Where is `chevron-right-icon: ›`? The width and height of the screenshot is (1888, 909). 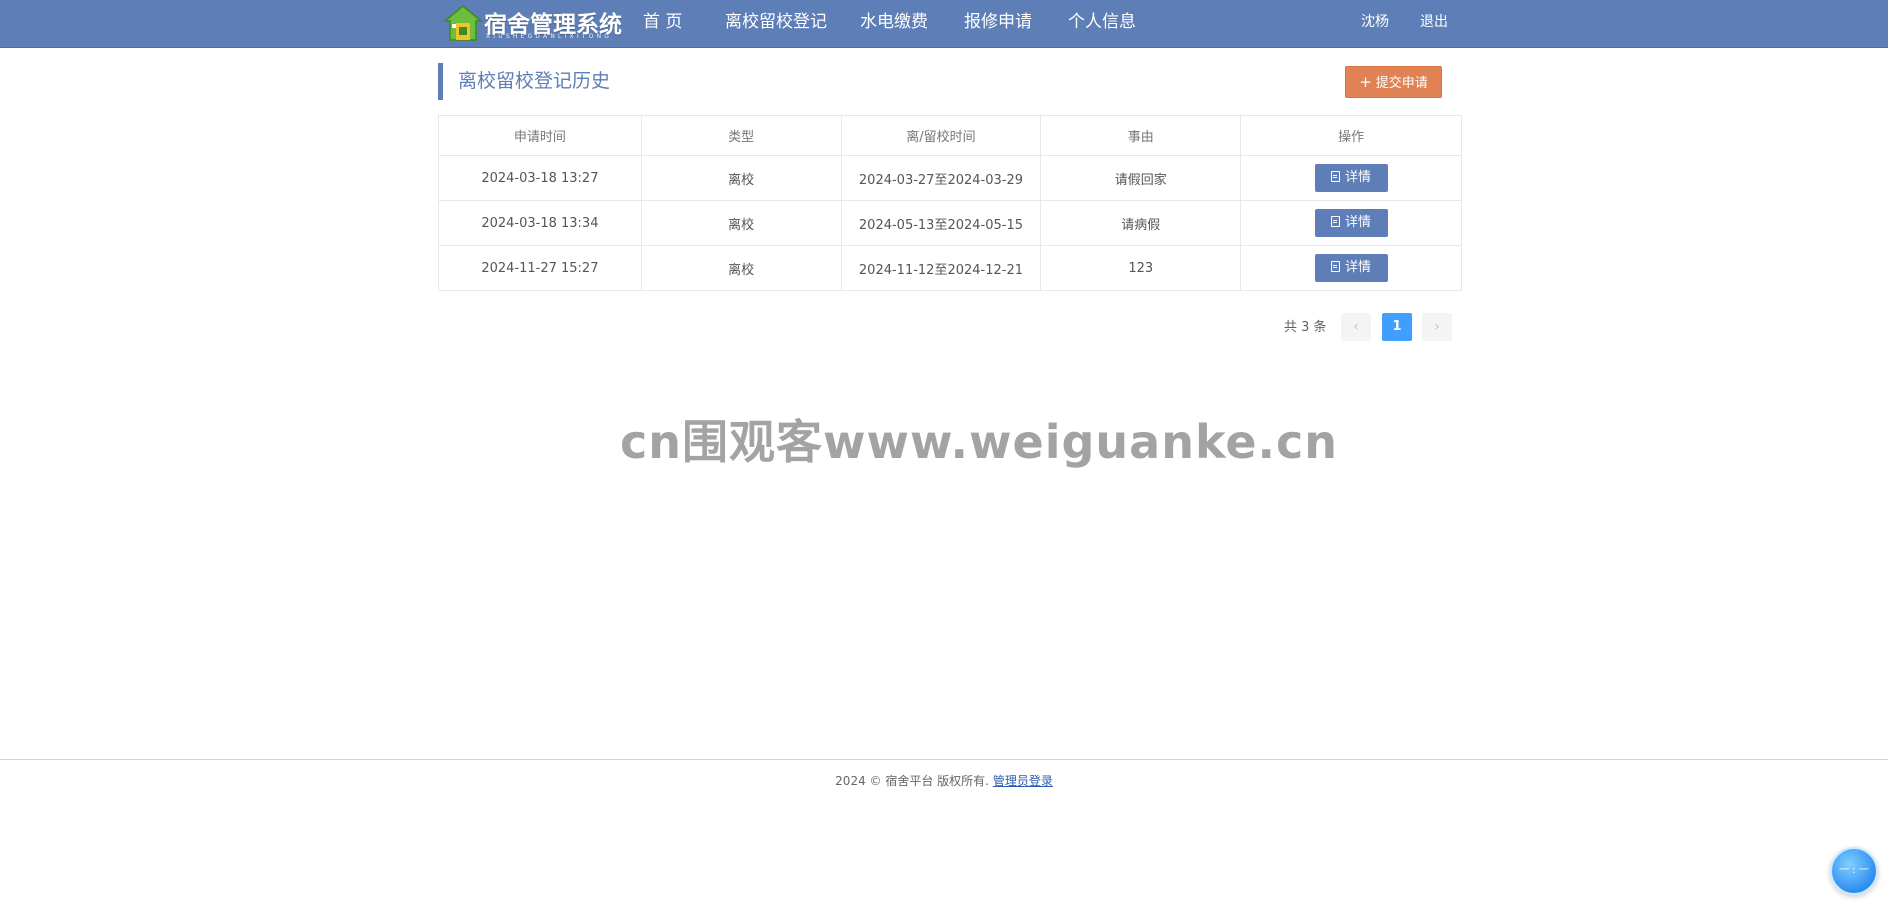 chevron-right-icon: › is located at coordinates (1437, 327).